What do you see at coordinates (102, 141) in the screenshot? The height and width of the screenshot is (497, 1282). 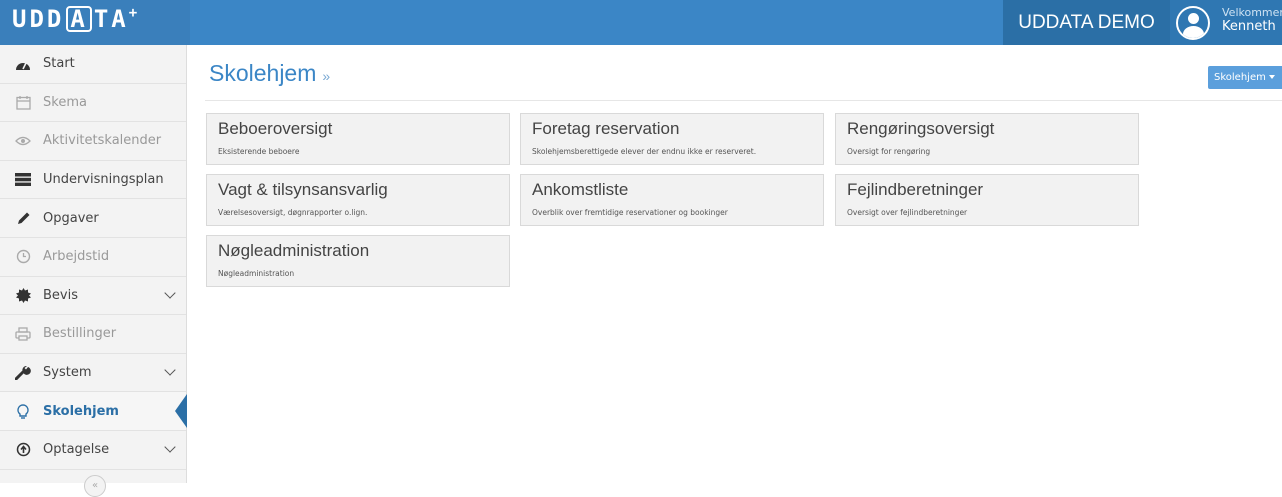 I see `sidebar-item-label: Aktivitetskalender` at bounding box center [102, 141].